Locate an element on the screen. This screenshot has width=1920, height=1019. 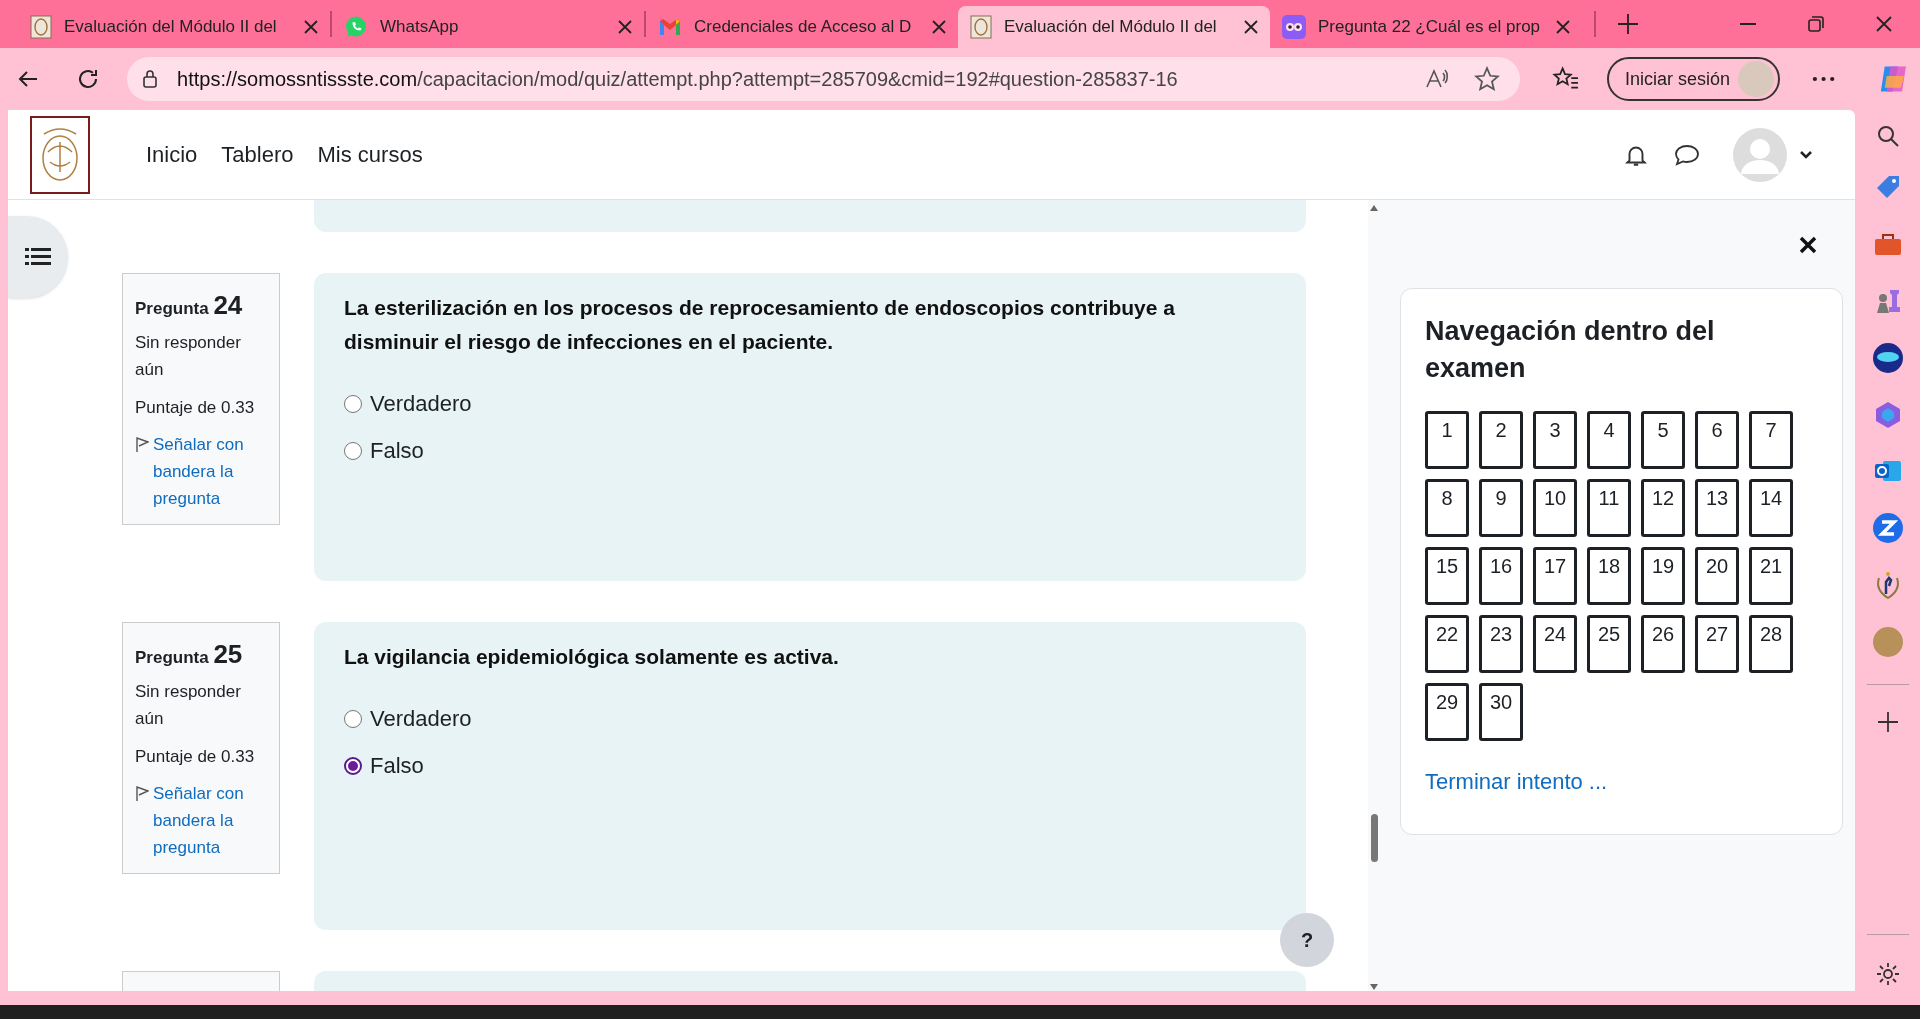
question-nav-button: 14 is located at coordinates (1771, 508).